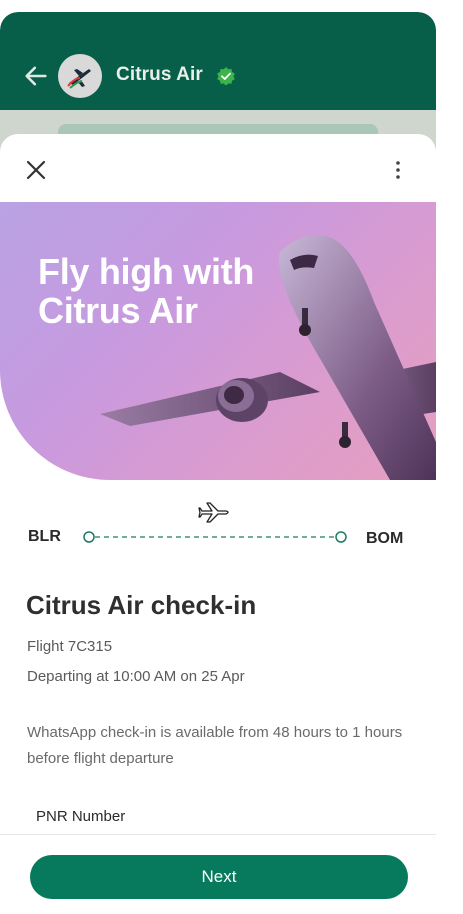  Describe the element at coordinates (159, 75) in the screenshot. I see `chat-title: Citrus Air` at that location.